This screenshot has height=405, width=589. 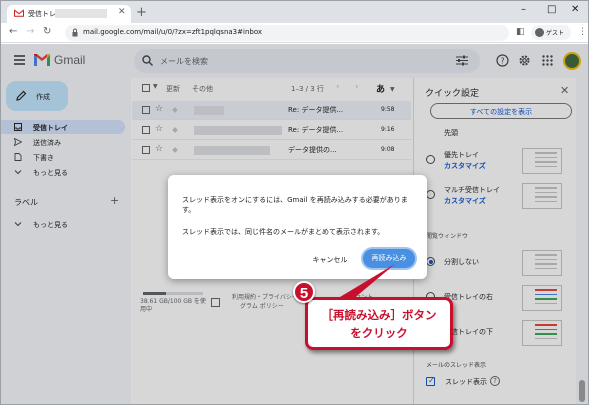 I want to click on tab-close-icon: ✕, so click(x=122, y=12).